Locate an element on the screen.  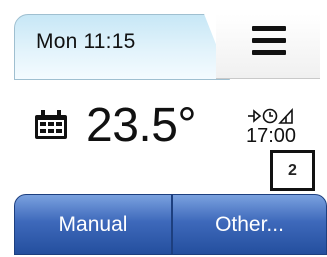
hamburger-line-top is located at coordinates (269, 28).